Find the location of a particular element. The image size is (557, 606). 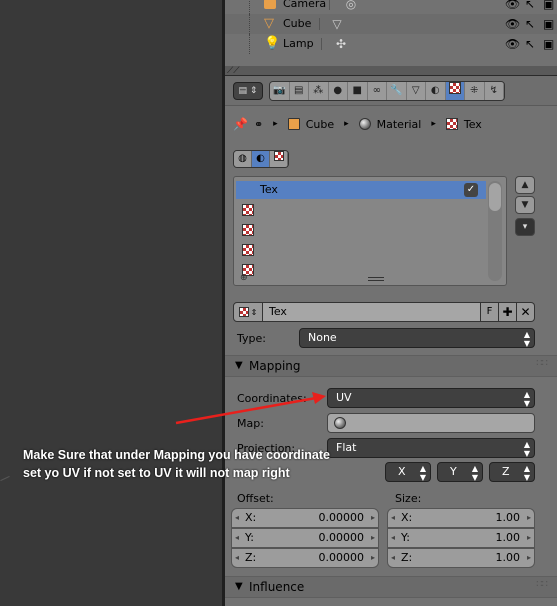

other-texture-button is located at coordinates (279, 159).